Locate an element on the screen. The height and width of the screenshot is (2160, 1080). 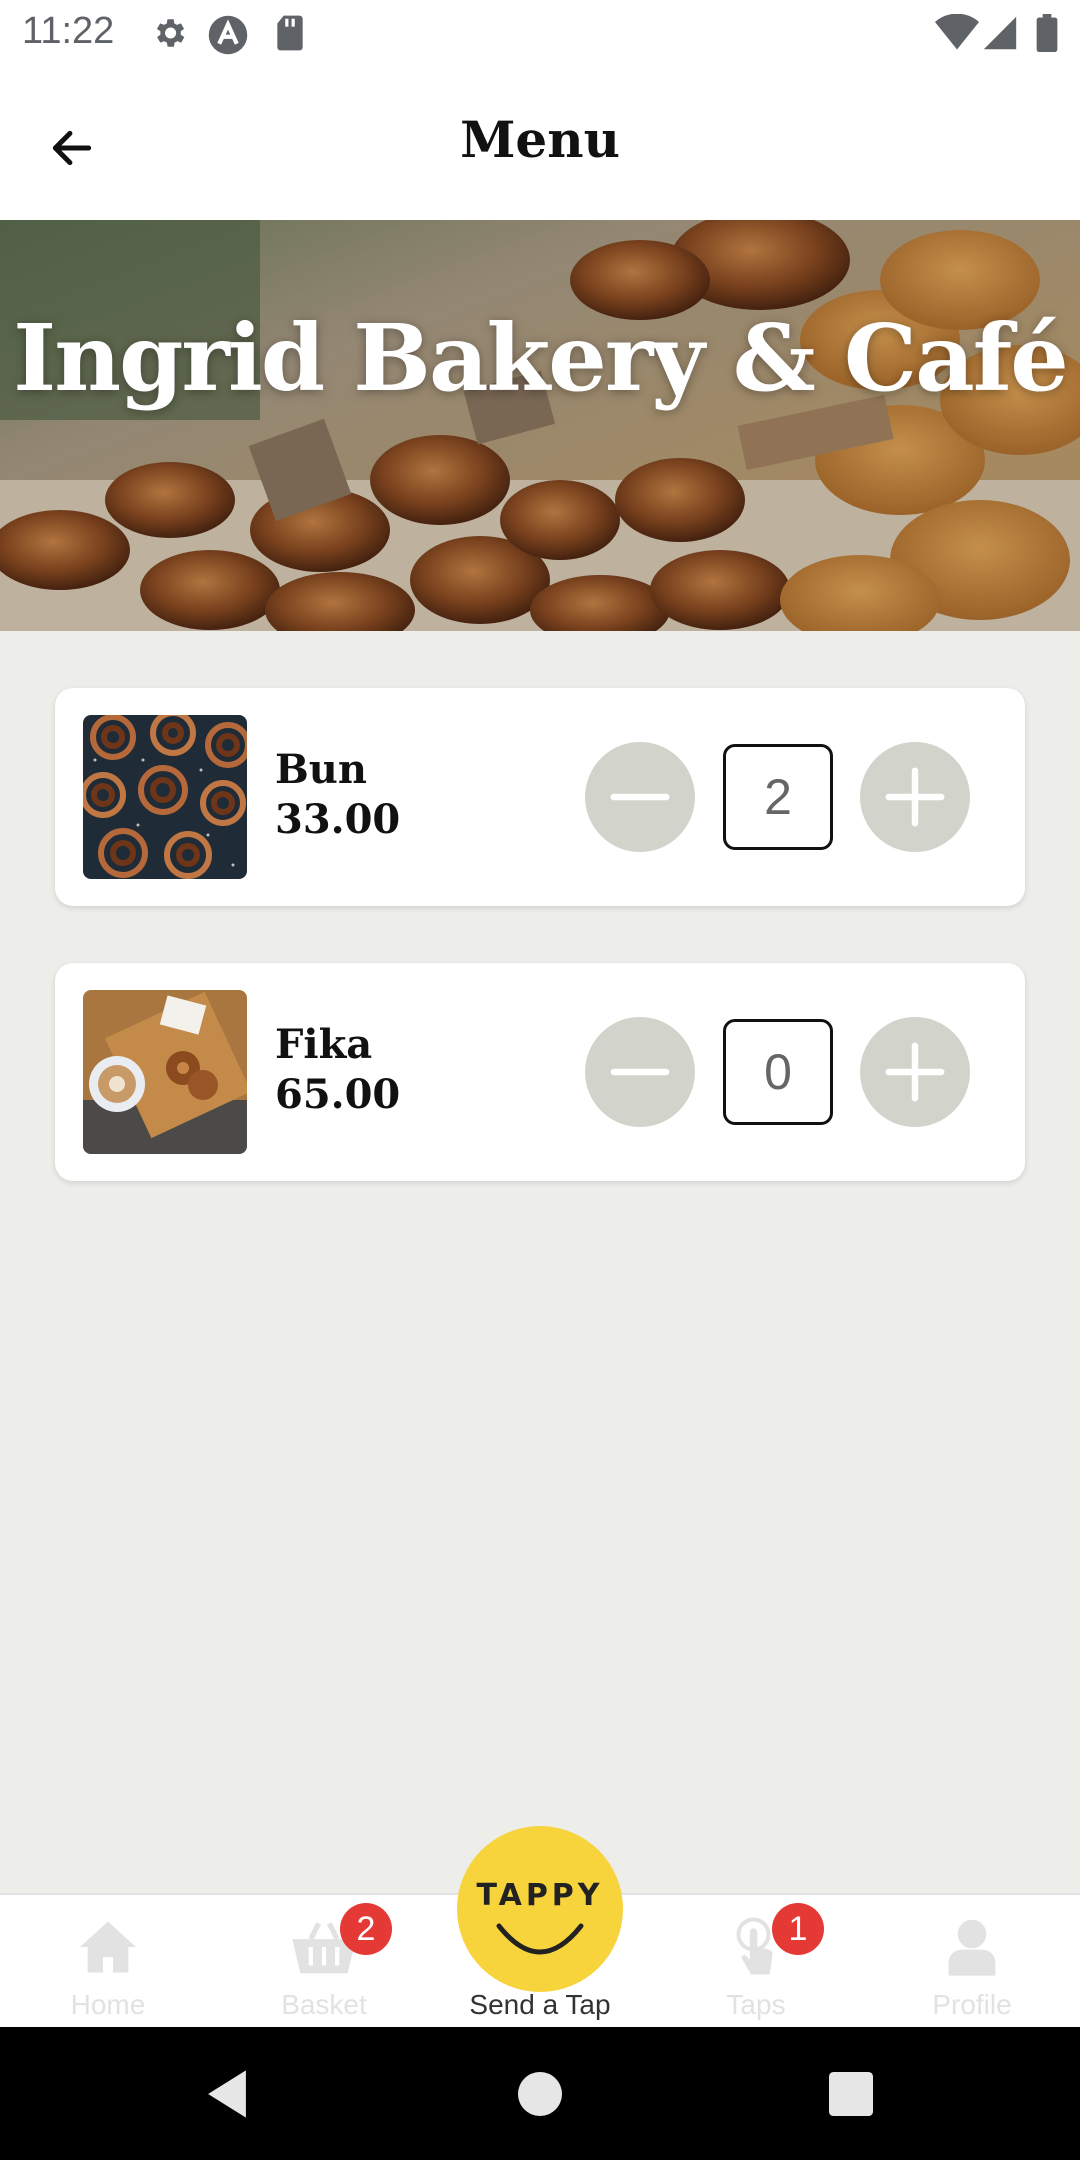
page-title: Menu is located at coordinates (540, 139).